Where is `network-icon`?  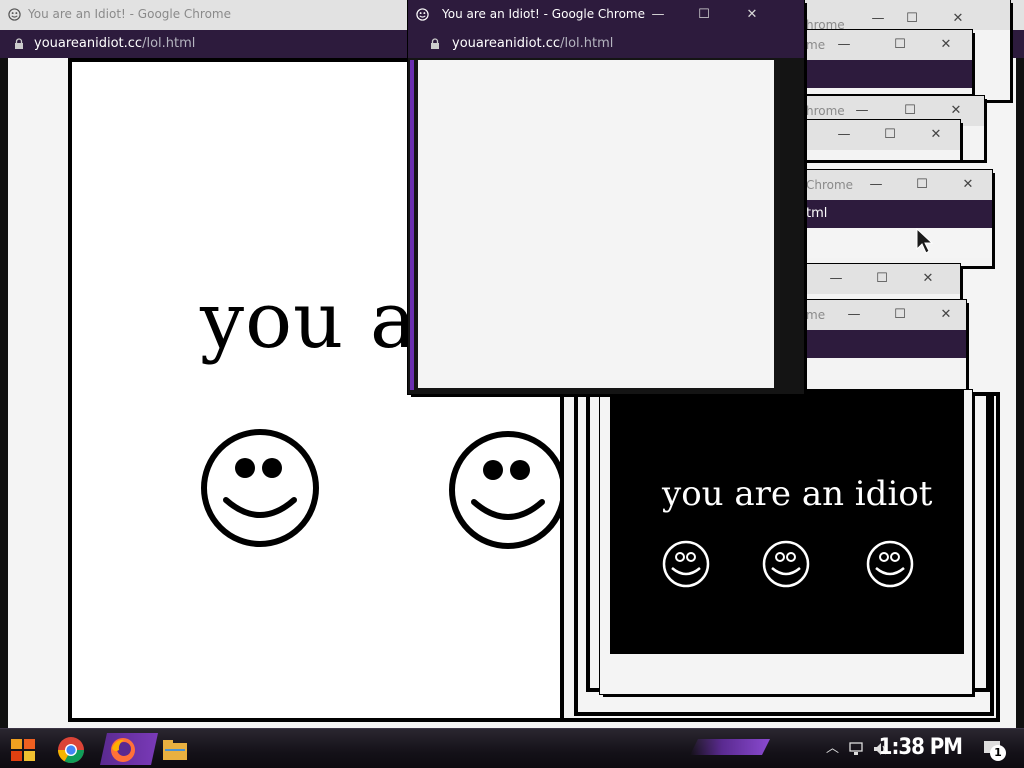 network-icon is located at coordinates (856, 749).